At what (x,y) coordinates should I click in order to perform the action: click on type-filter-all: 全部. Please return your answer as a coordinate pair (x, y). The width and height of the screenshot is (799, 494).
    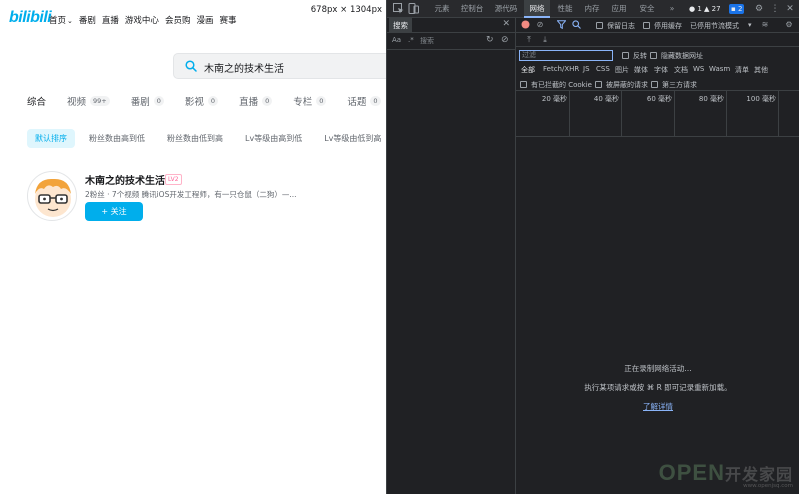
    Looking at the image, I should click on (528, 70).